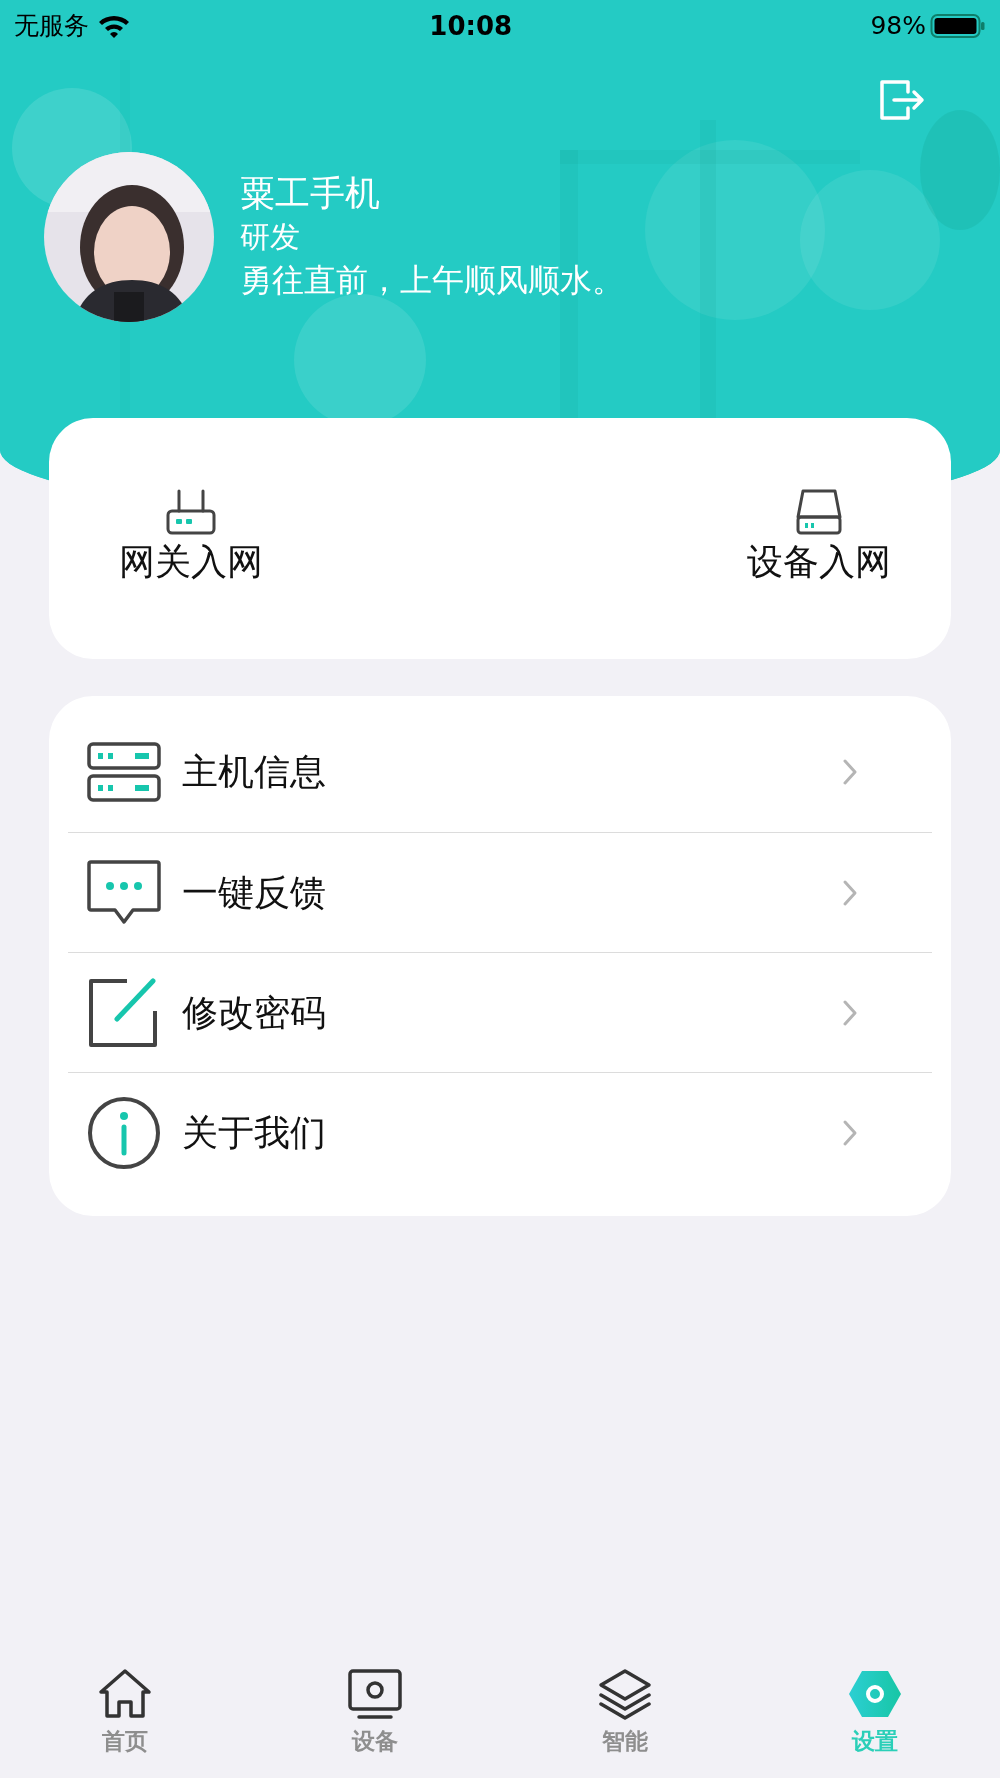 The width and height of the screenshot is (1000, 1778). I want to click on home-icon, so click(125, 1694).